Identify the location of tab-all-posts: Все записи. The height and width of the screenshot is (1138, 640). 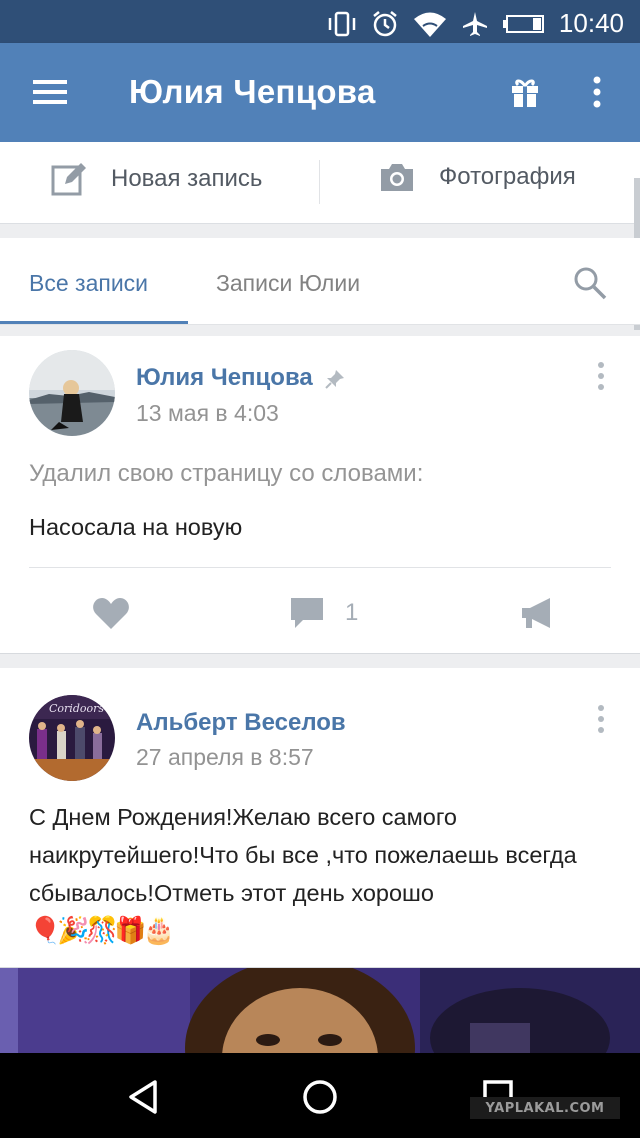
(88, 283).